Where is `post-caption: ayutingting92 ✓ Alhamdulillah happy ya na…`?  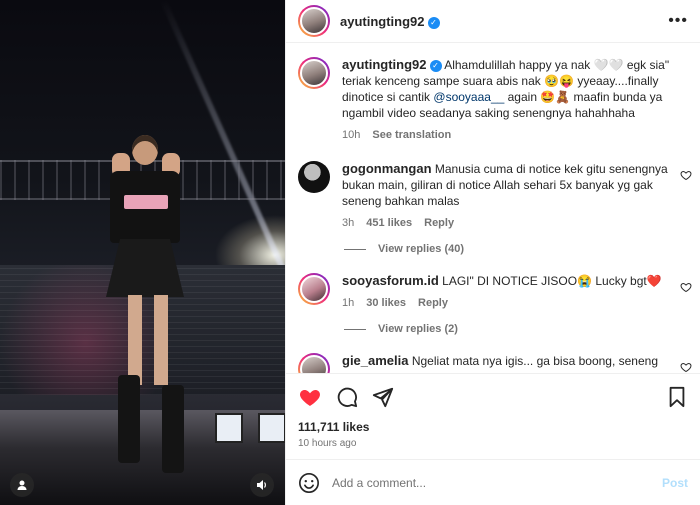
post-caption: ayutingting92 ✓ Alhamdulillah happy ya na… is located at coordinates (493, 93).